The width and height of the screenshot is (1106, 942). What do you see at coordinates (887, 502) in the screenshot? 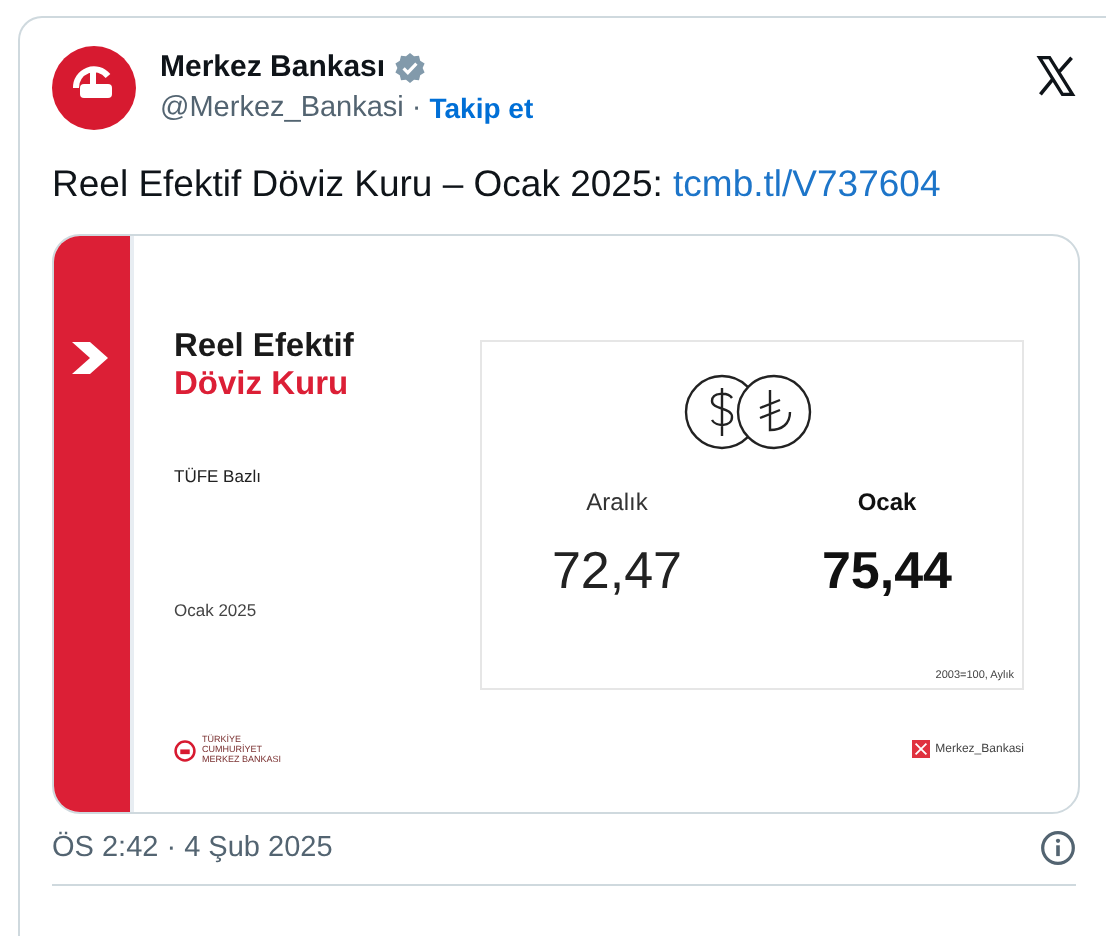
I see `month-label: Ocak` at bounding box center [887, 502].